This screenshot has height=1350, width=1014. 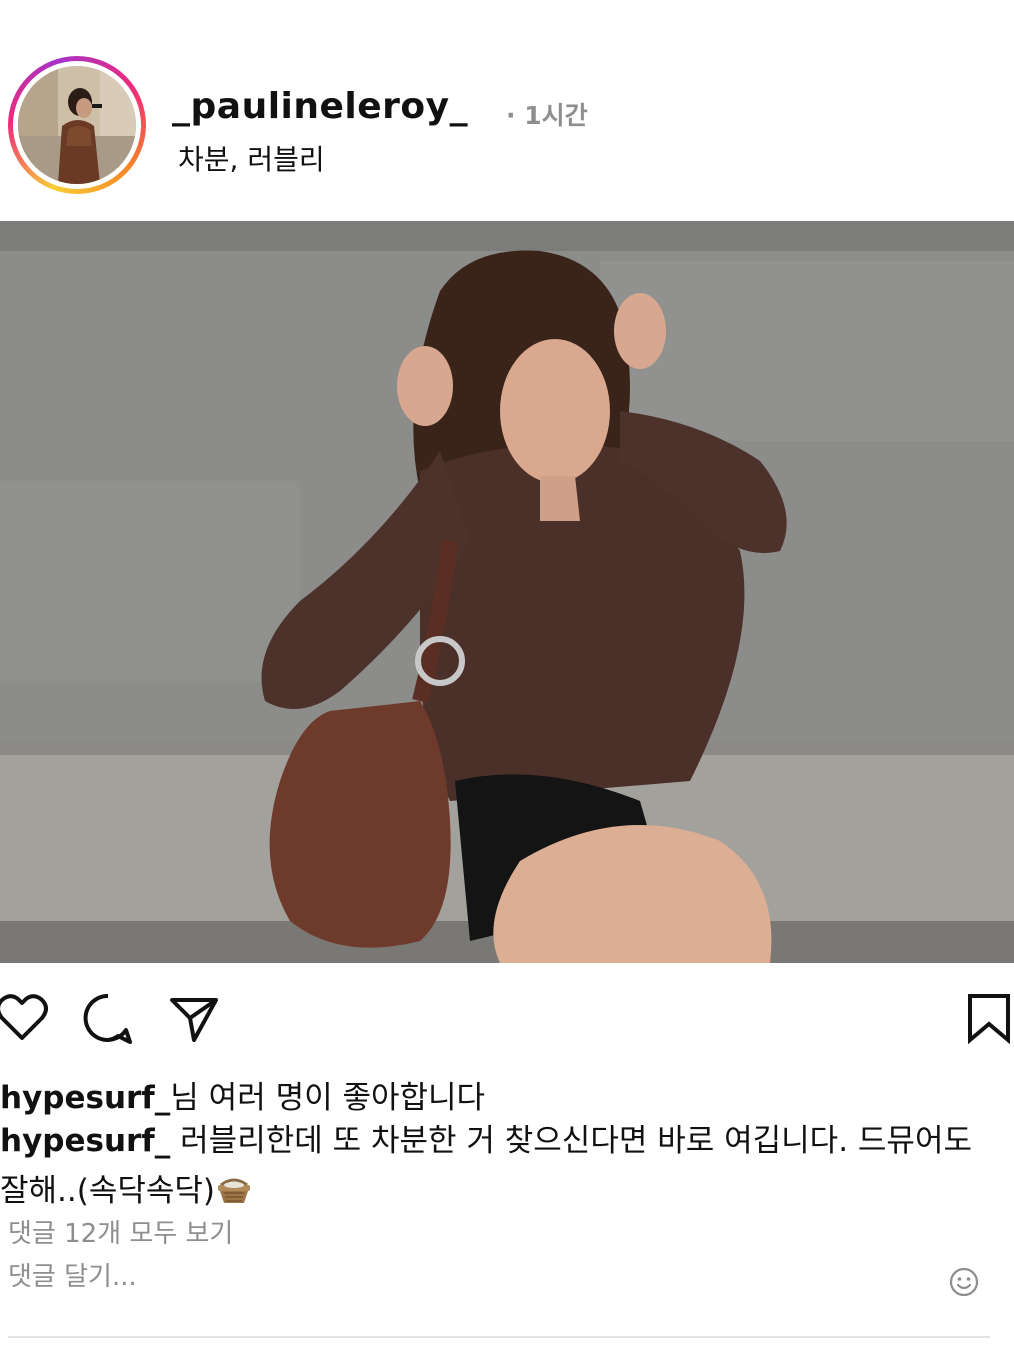 I want to click on post-username: _paulineleroy_, so click(x=320, y=106).